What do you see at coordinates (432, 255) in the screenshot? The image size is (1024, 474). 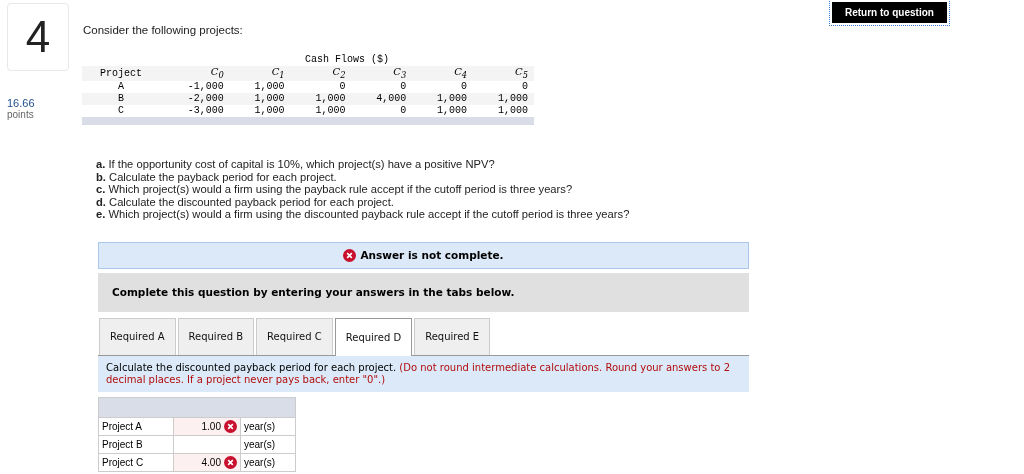 I see `status-message: Answer is not complete.` at bounding box center [432, 255].